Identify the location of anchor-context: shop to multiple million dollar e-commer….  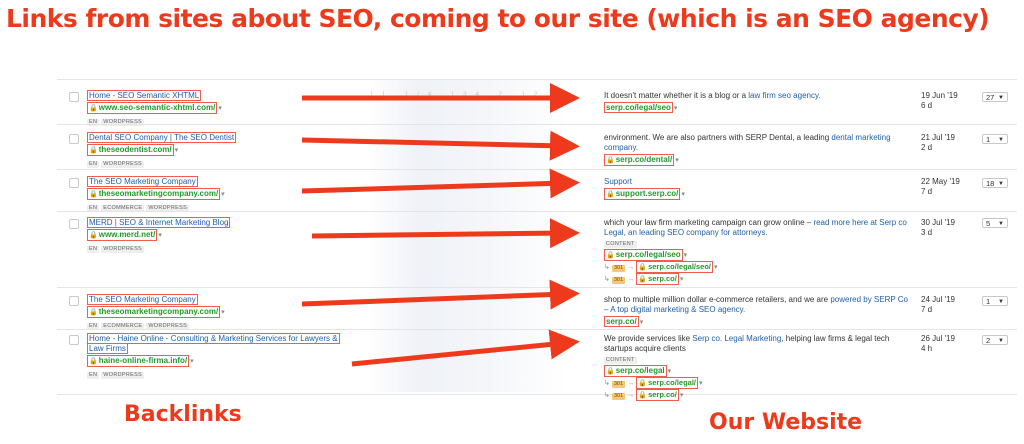
(716, 299).